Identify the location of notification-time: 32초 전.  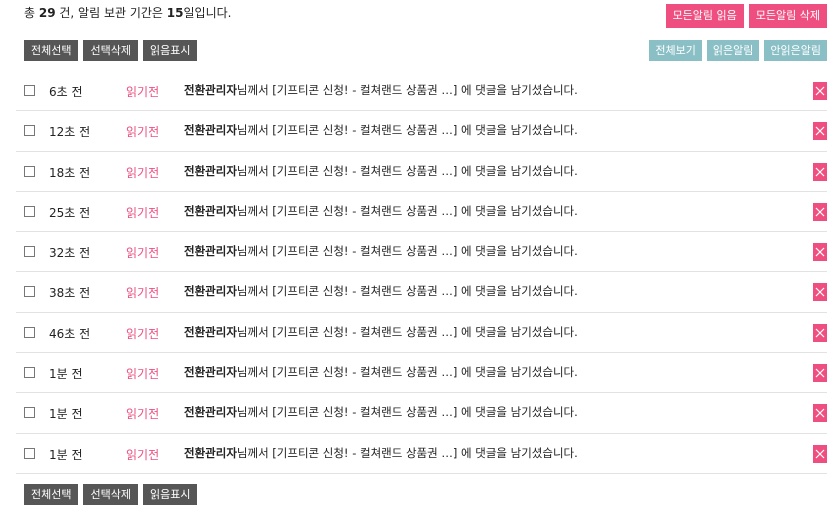
(70, 253).